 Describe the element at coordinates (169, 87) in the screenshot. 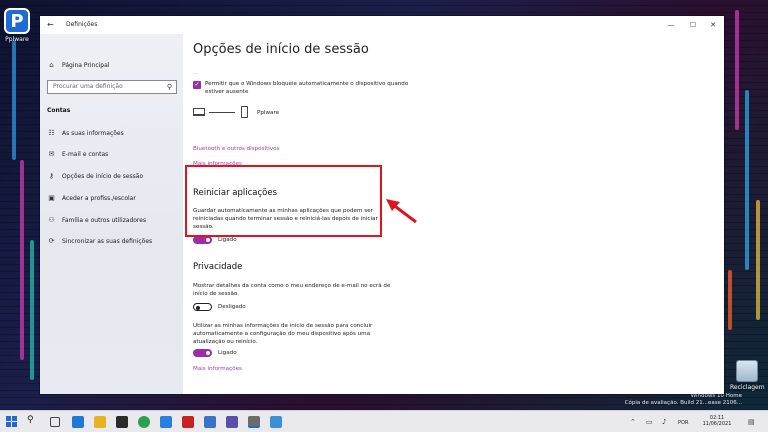

I see `search-icon: ⚲` at that location.